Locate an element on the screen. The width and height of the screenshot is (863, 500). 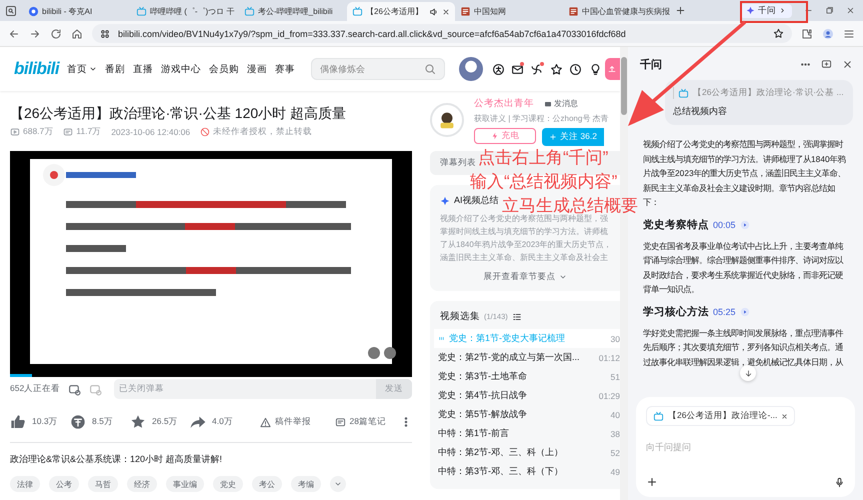
answer-heading: 党史考察特点 is located at coordinates (676, 225).